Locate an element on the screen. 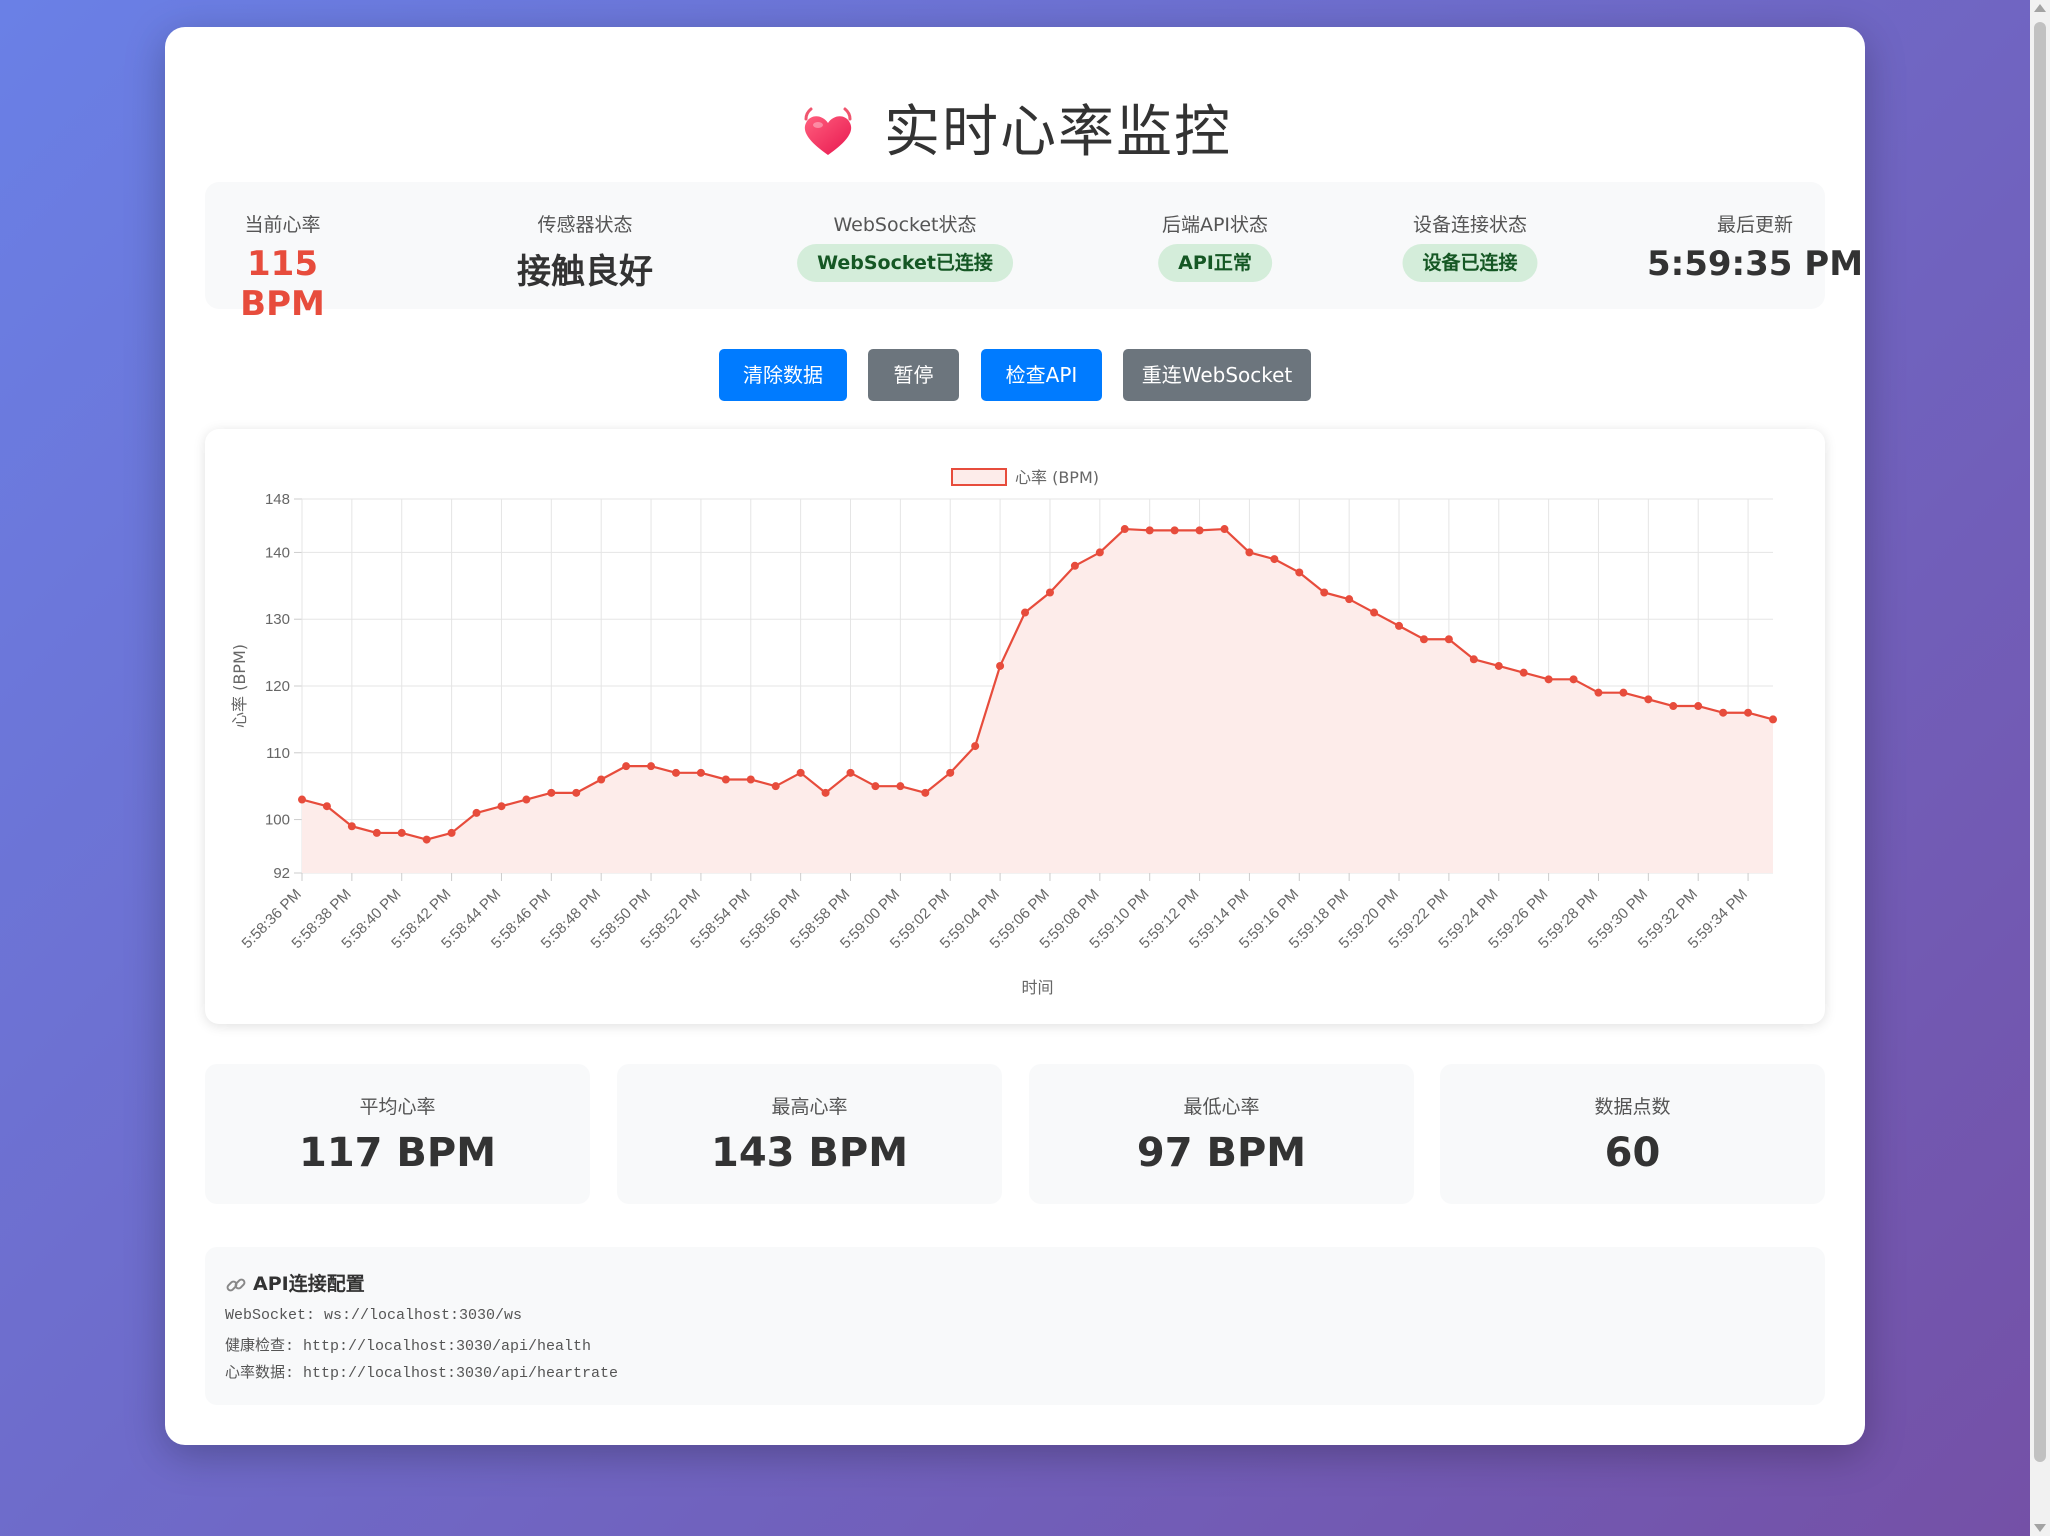  check-api-button: 检查API is located at coordinates (1041, 375).